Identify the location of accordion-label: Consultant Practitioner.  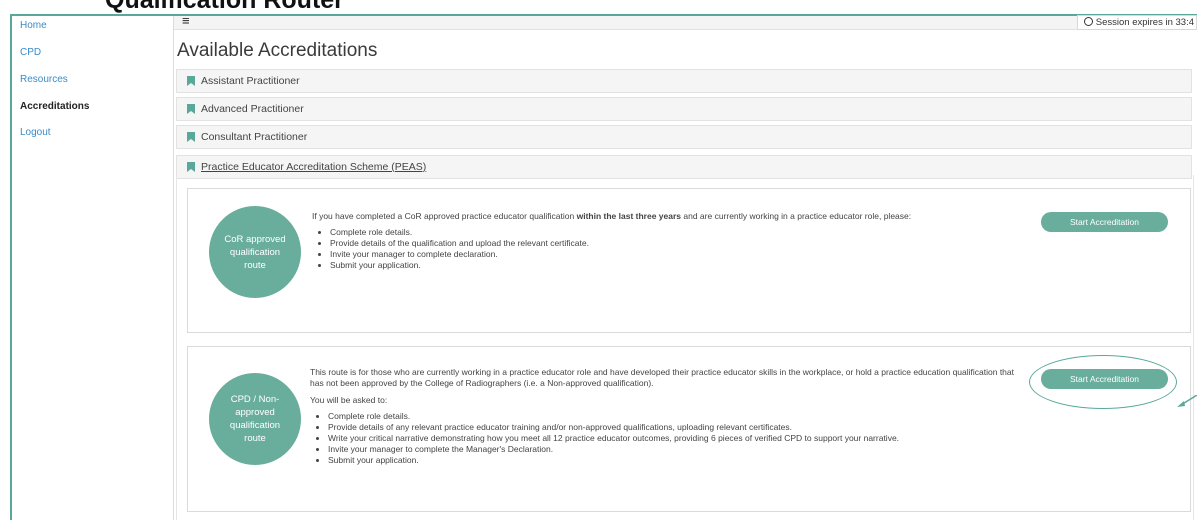
(254, 137).